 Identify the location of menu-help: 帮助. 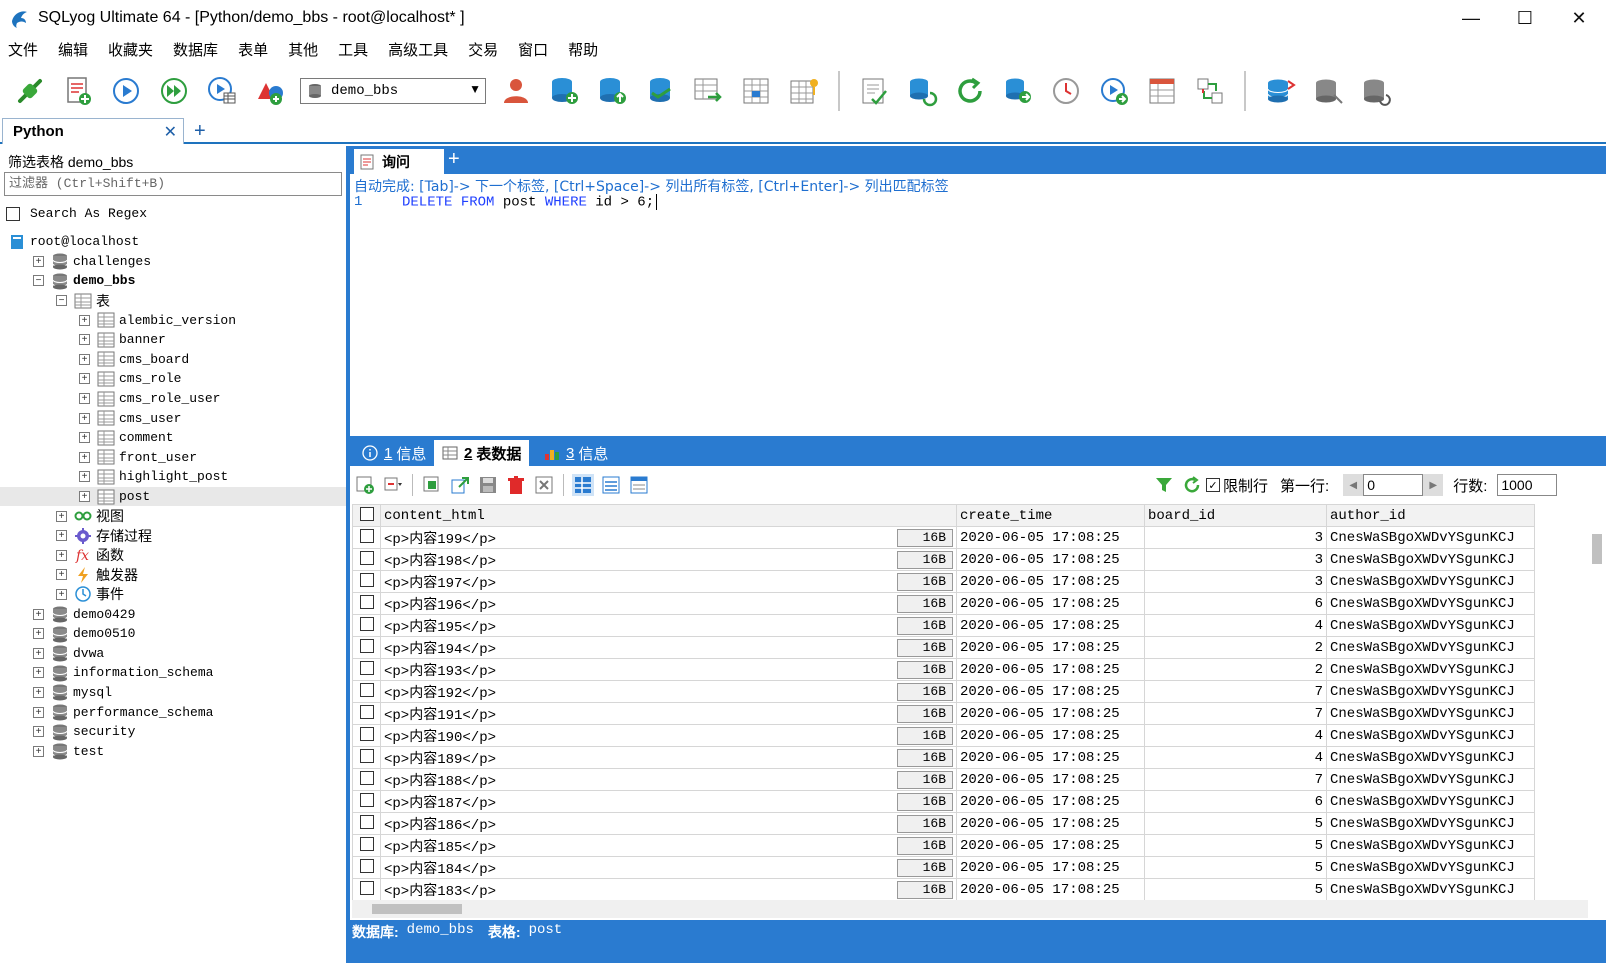
(583, 49).